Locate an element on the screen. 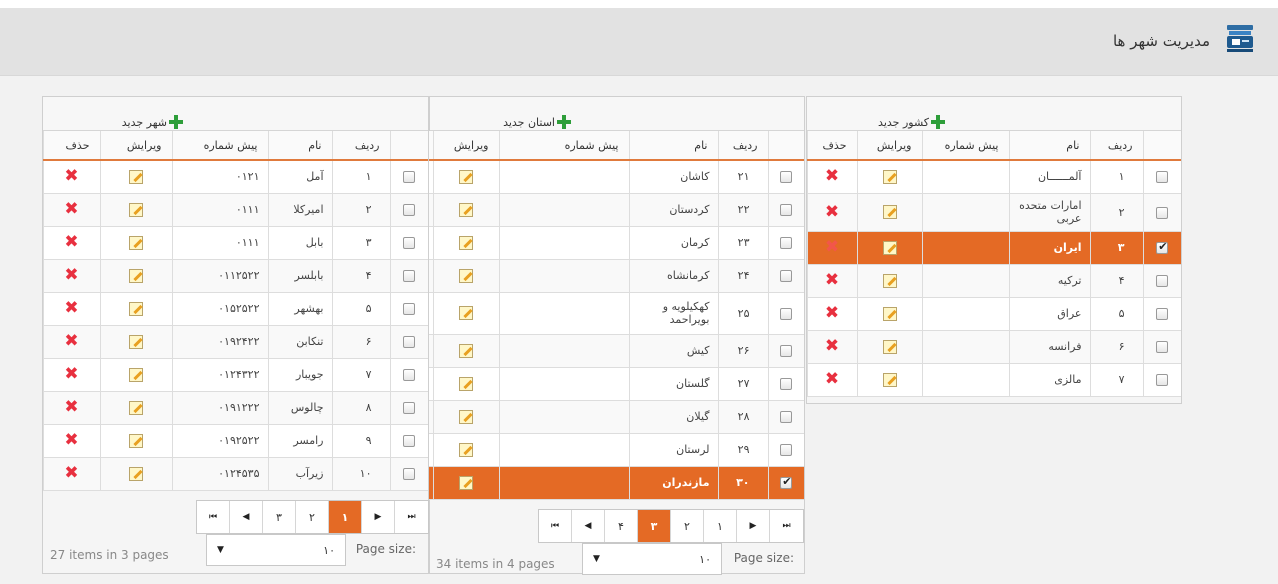 This screenshot has height=584, width=1278. table-row: ۲۴کرمانشاه✖ is located at coordinates (592, 276).